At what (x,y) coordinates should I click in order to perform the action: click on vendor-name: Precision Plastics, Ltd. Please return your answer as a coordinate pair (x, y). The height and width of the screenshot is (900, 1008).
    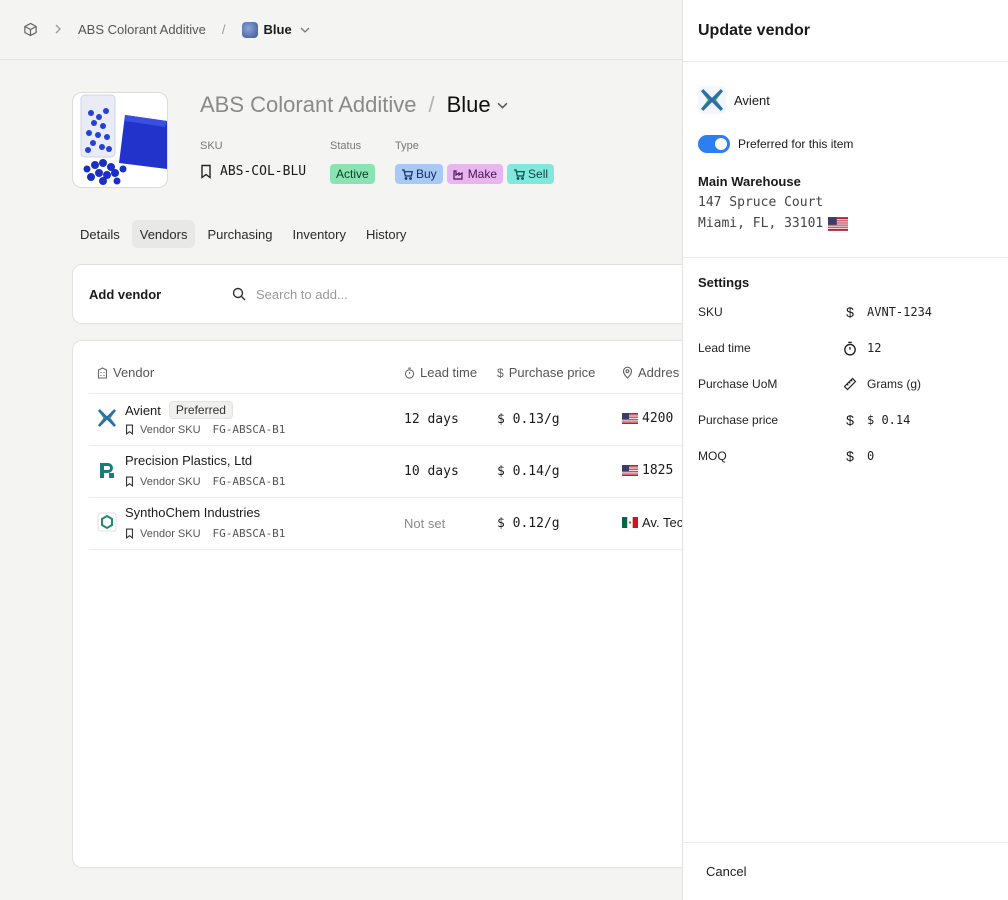
    Looking at the image, I should click on (188, 460).